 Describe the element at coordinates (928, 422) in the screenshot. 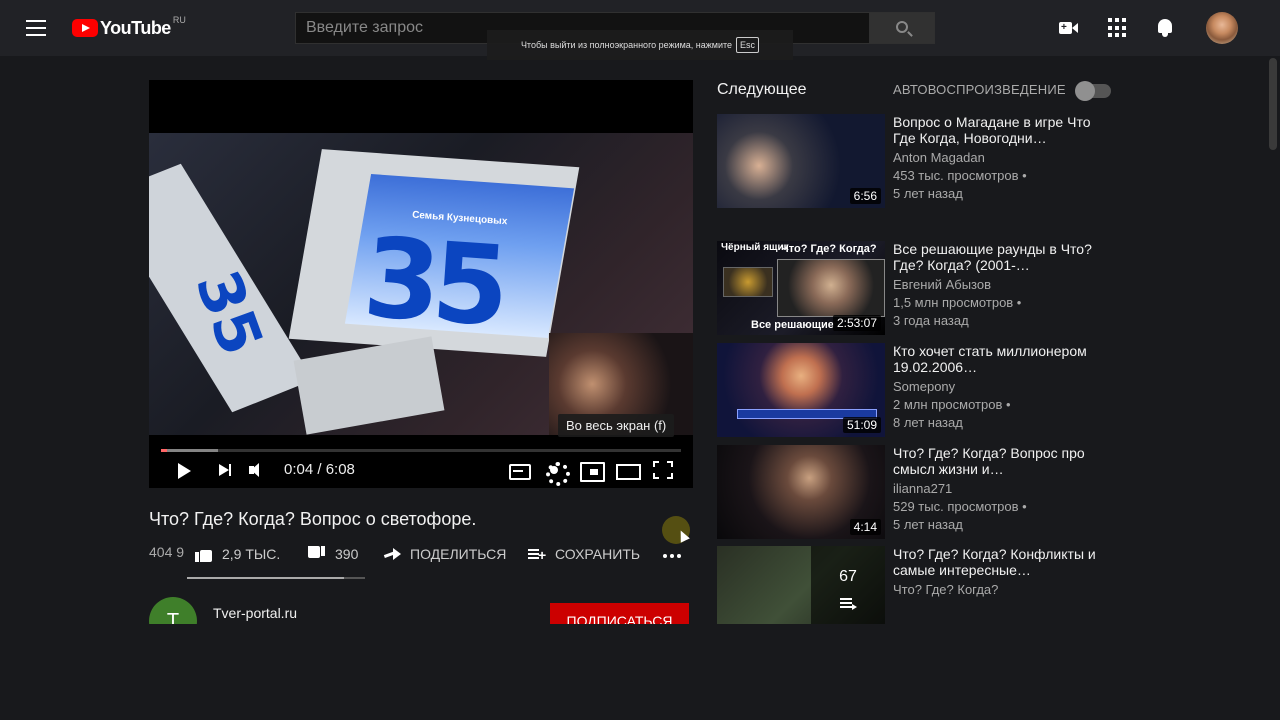

I see `recommendation-age: 8 лет назад` at that location.